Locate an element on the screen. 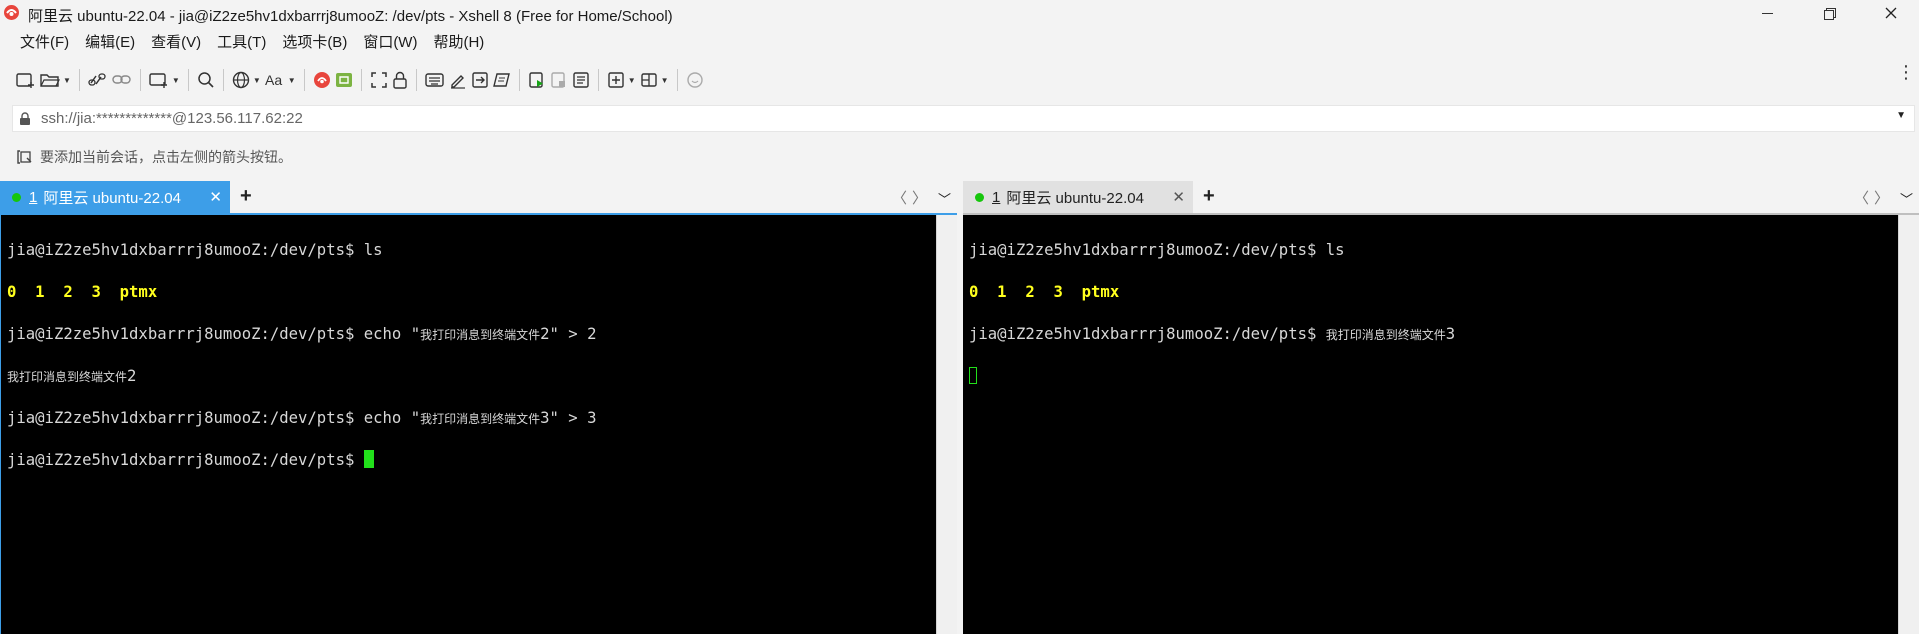 This screenshot has width=1919, height=634. reconnect-button is located at coordinates (98, 80).